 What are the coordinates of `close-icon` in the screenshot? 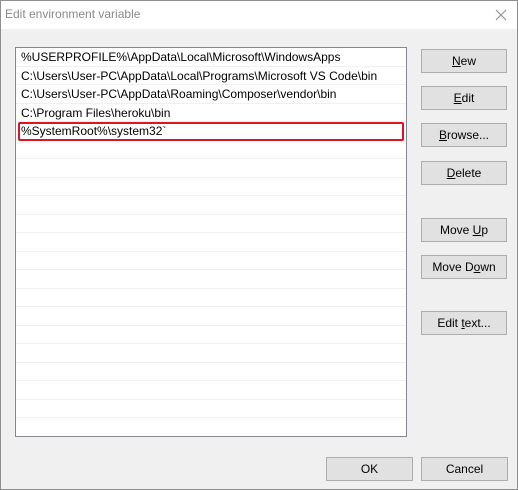 It's located at (501, 15).